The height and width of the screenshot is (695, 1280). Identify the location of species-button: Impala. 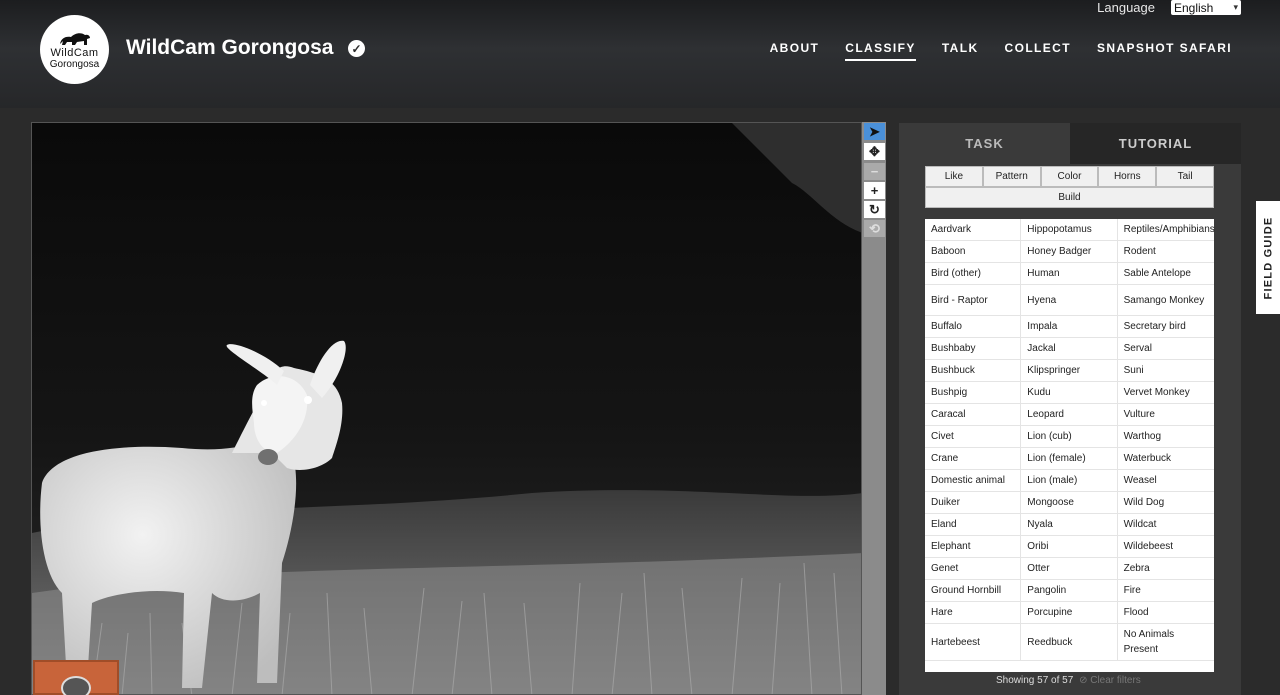
(1069, 326).